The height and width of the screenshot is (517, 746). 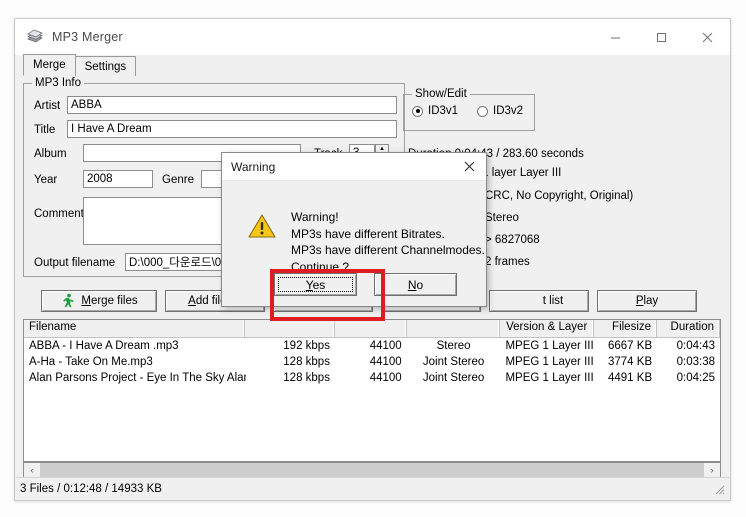 I want to click on play-label: Play, so click(x=647, y=301).